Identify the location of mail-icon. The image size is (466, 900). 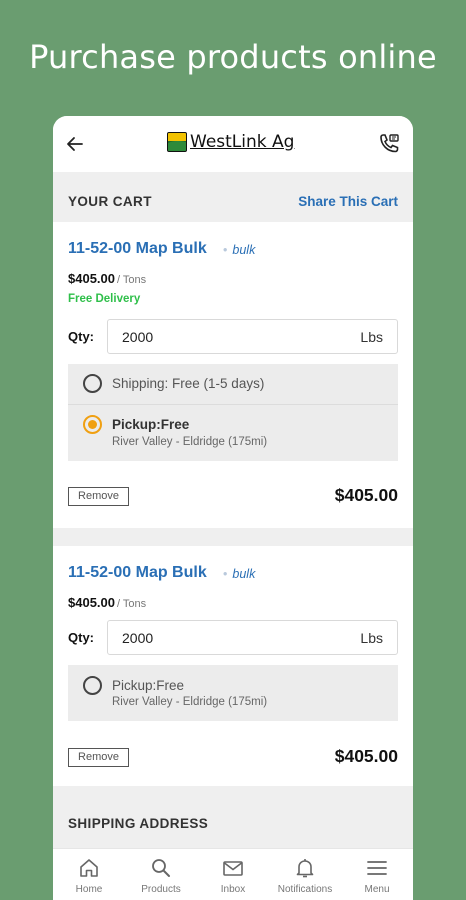
(233, 868).